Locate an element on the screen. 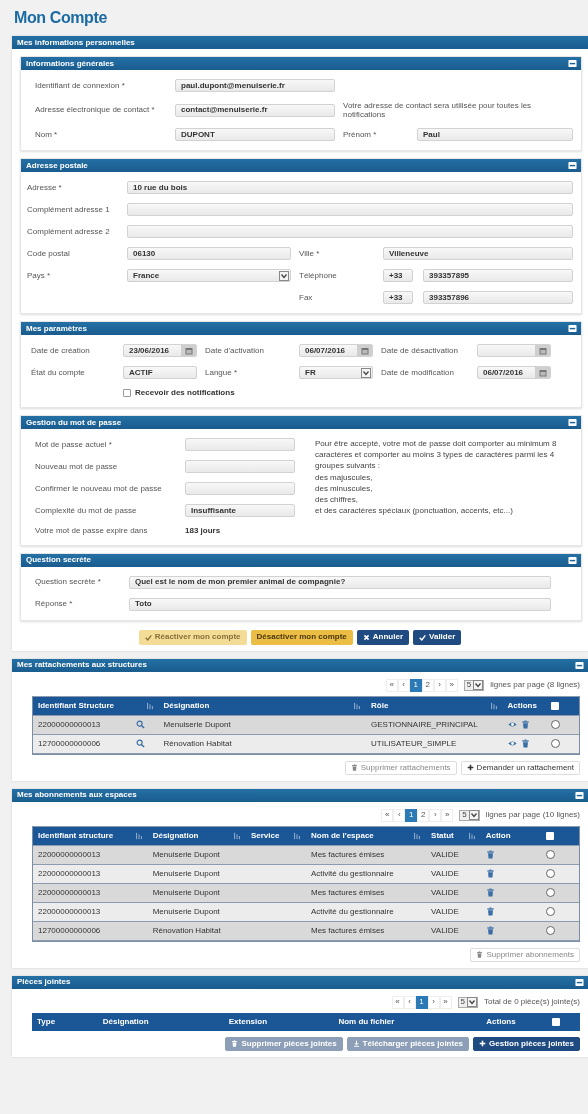 The height and width of the screenshot is (1114, 588). page-button: 1 is located at coordinates (411, 815).